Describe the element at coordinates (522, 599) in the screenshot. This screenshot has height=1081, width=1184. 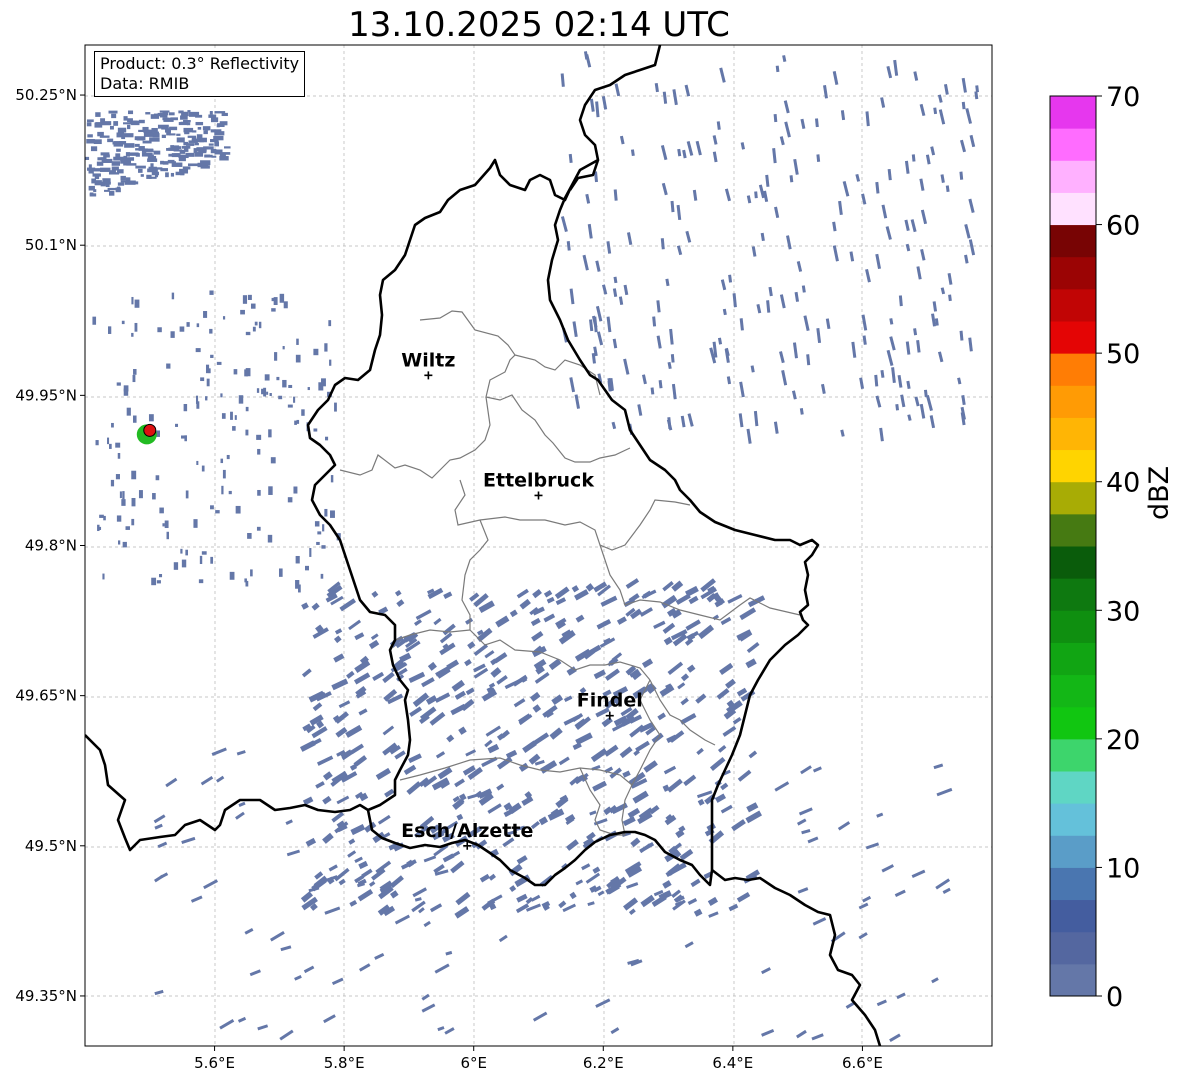
I see `city-markers: Wiltz Ettelbruck Findel Esch/Alzette` at that location.